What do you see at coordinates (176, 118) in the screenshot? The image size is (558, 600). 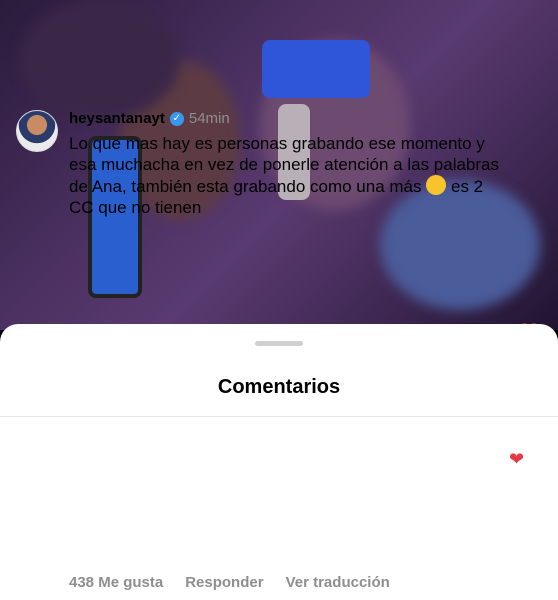 I see `verified-badge-icon: ✓` at bounding box center [176, 118].